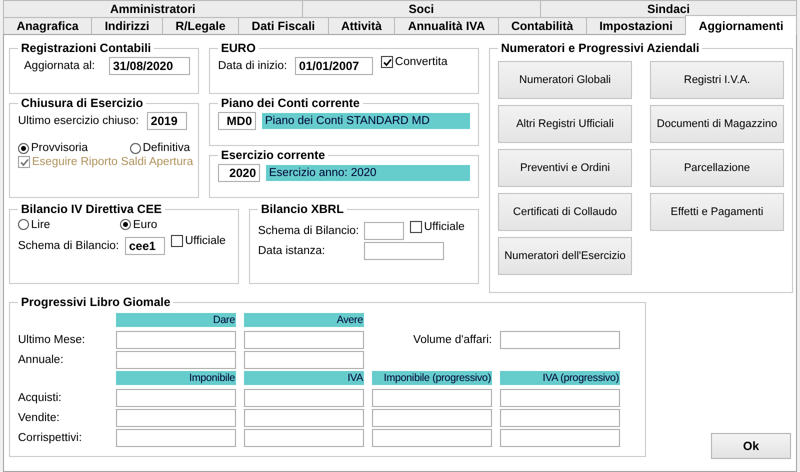 The image size is (800, 472). Describe the element at coordinates (432, 378) in the screenshot. I see `column-header: Imponibile (progressivo)` at that location.